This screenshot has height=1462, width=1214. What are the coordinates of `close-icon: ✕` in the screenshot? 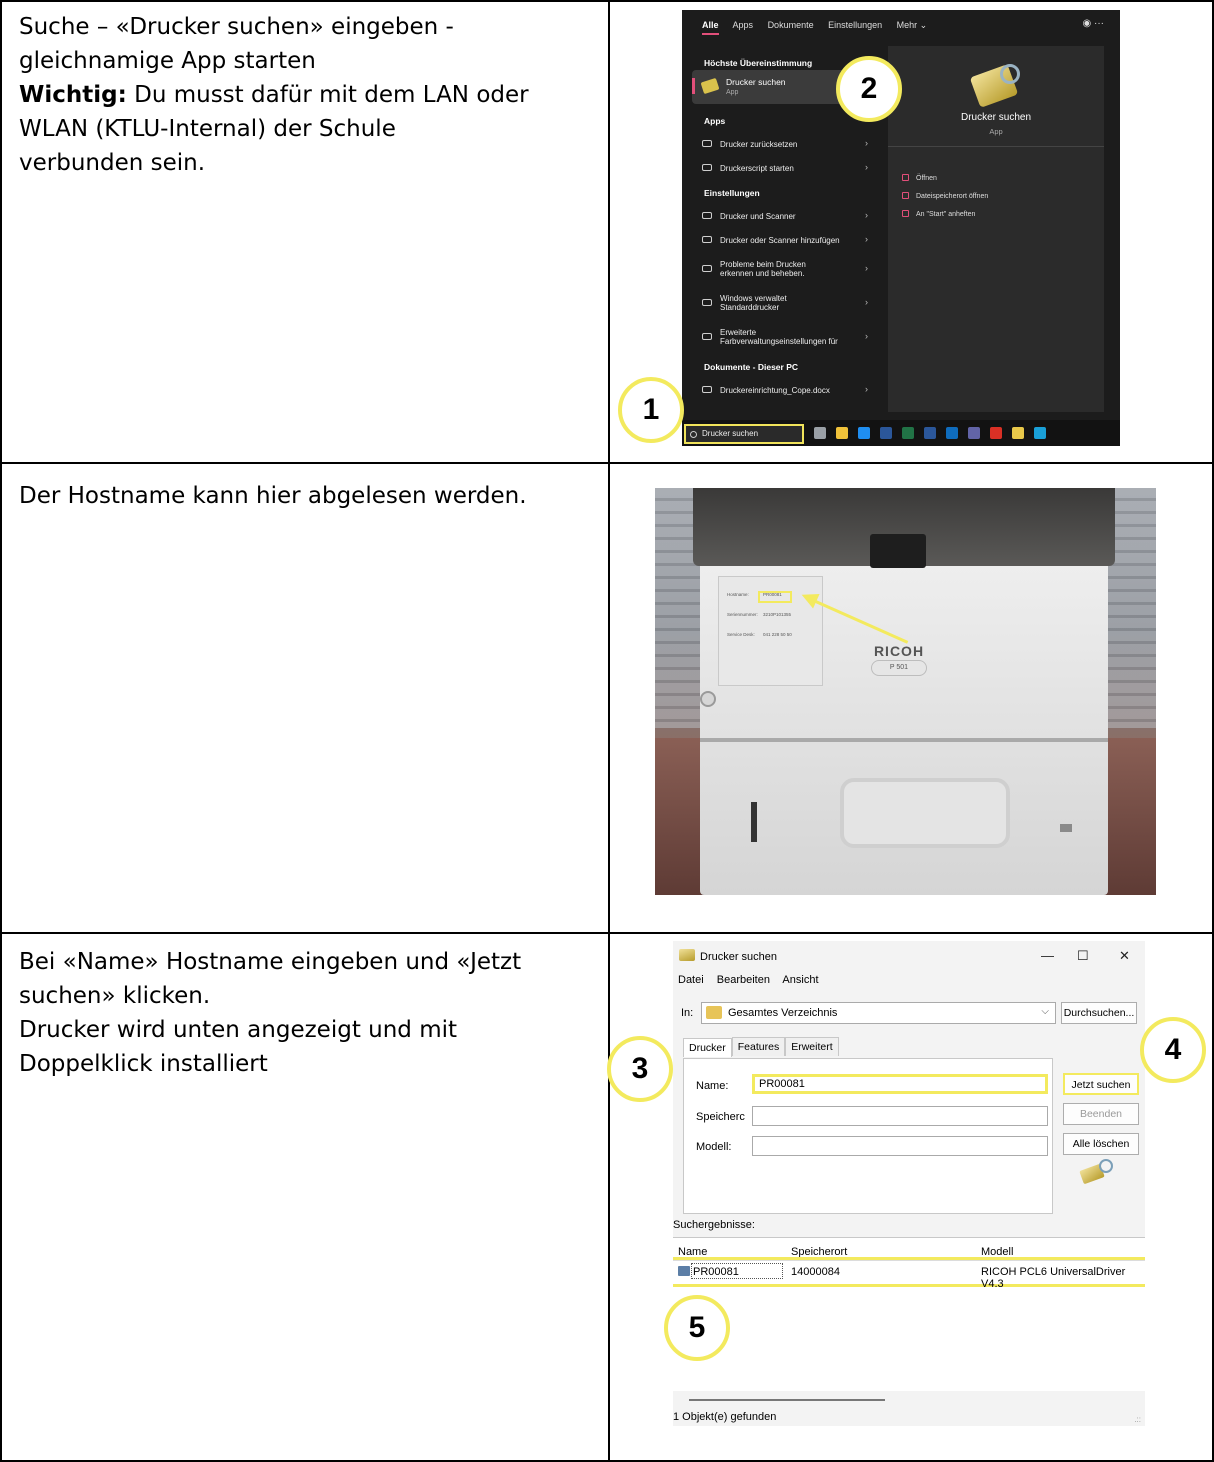 It's located at (1124, 956).